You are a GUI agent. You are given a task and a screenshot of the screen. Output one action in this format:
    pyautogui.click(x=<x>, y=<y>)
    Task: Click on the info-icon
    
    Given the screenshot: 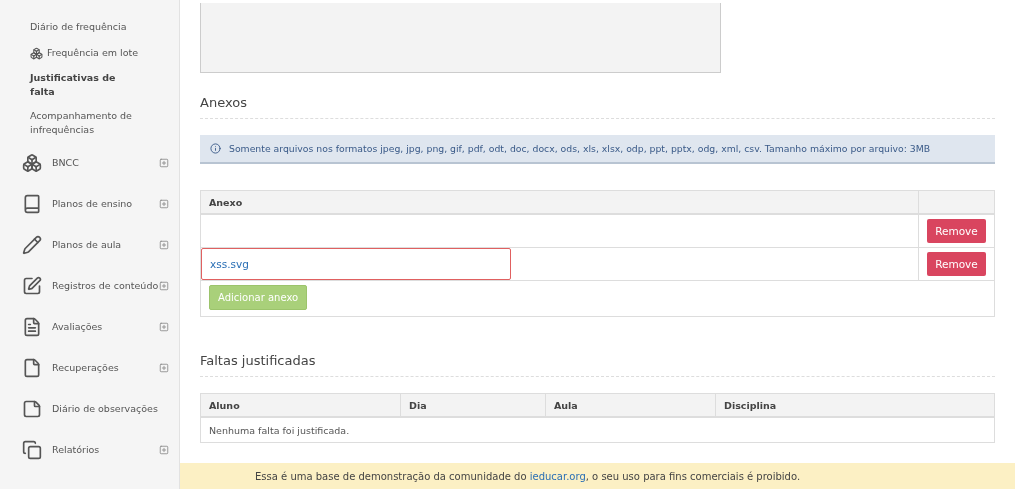 What is the action you would take?
    pyautogui.click(x=215, y=148)
    